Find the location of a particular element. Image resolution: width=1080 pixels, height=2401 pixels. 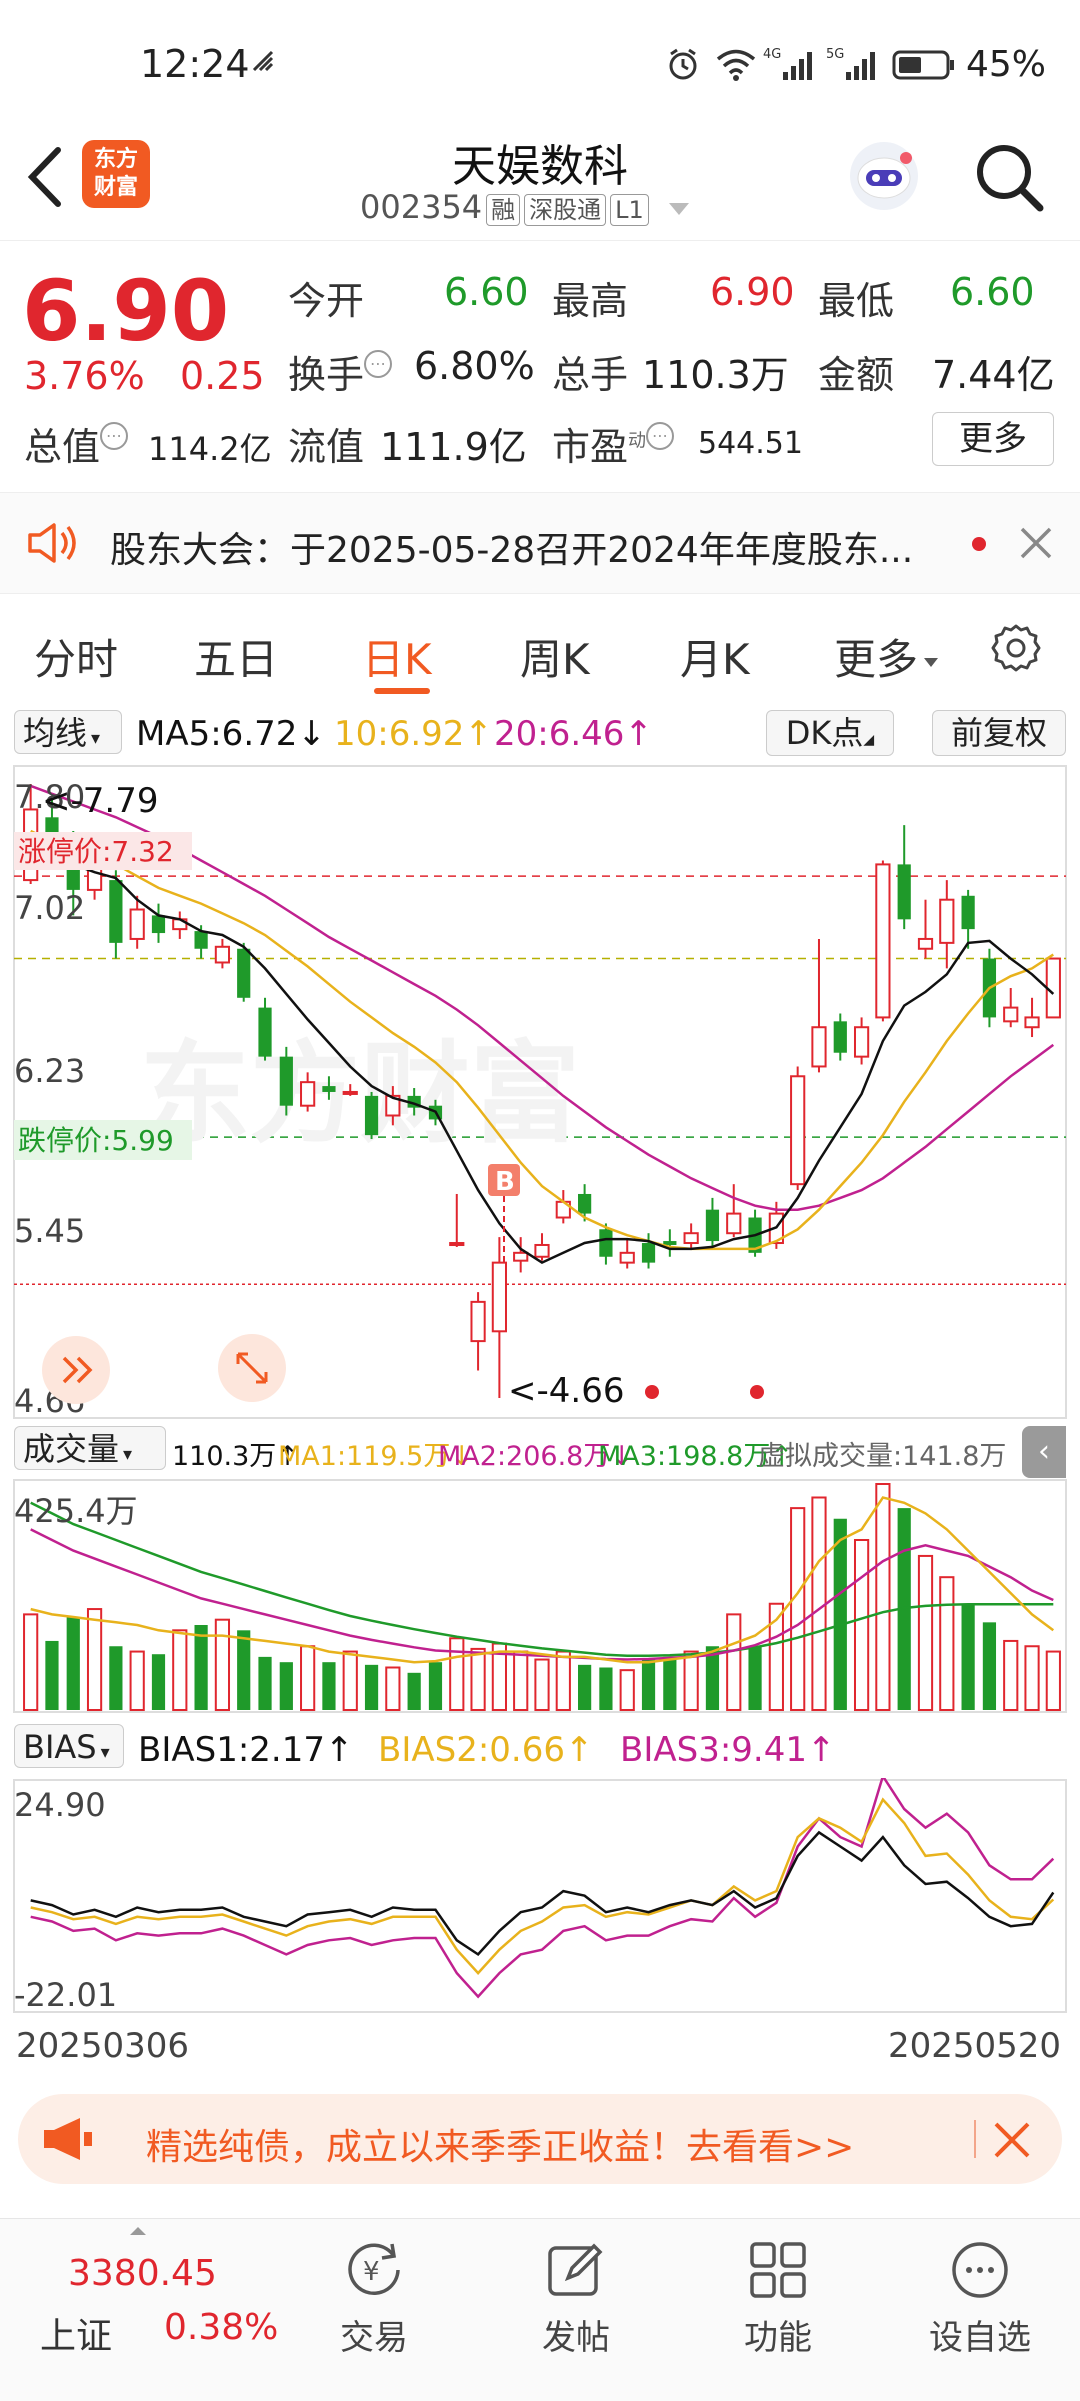

banner-text: 精选纯债，成立以来季季正收益！去看看>> is located at coordinates (500, 2144).